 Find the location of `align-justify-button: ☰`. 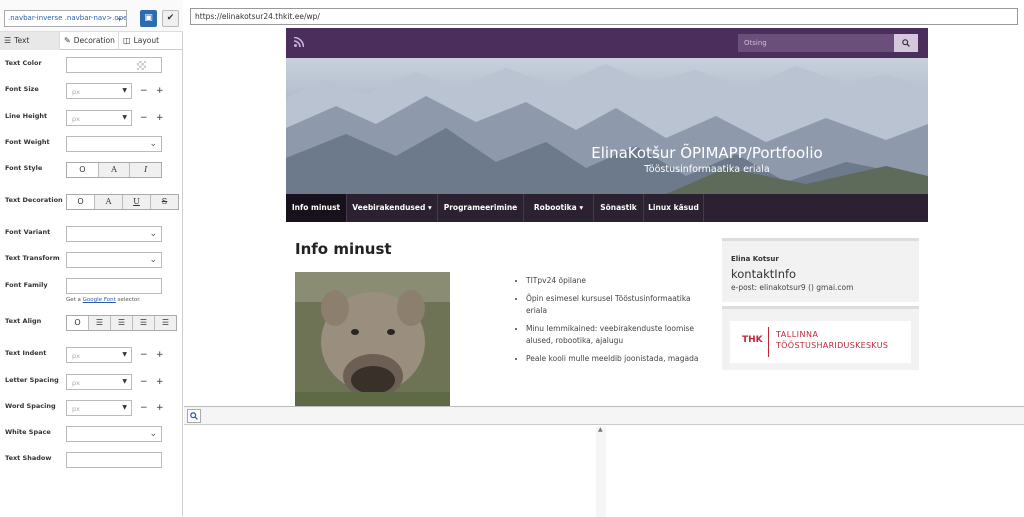

align-justify-button: ☰ is located at coordinates (165, 323).